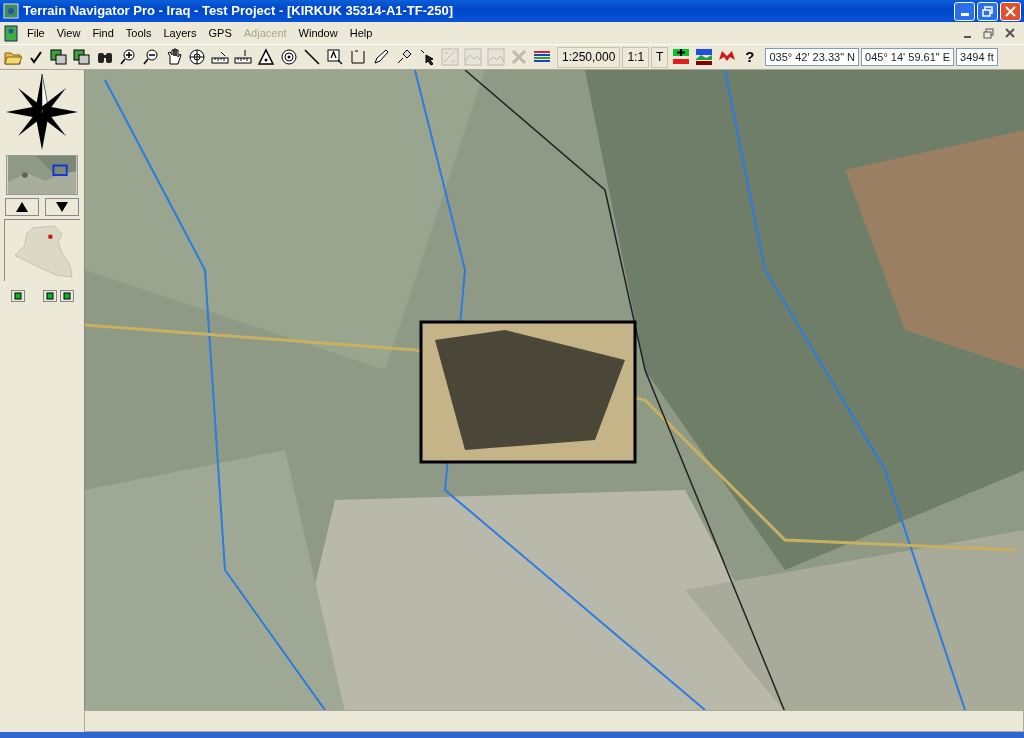 The image size is (1024, 738). I want to click on crosshair-button, so click(196, 57).